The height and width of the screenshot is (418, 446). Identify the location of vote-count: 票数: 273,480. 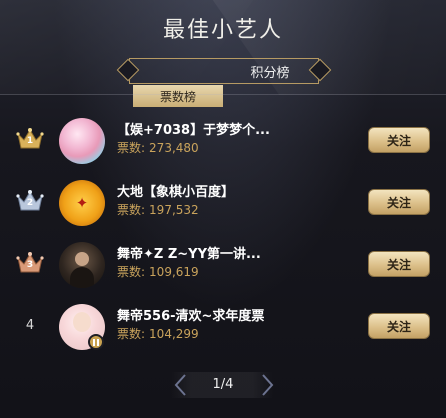
(158, 147).